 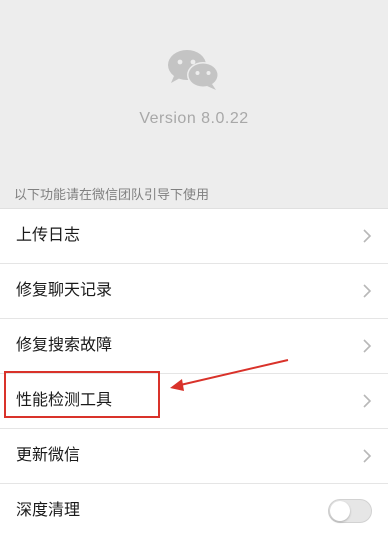 What do you see at coordinates (64, 399) in the screenshot?
I see `menu-item-label: 性能检测工具` at bounding box center [64, 399].